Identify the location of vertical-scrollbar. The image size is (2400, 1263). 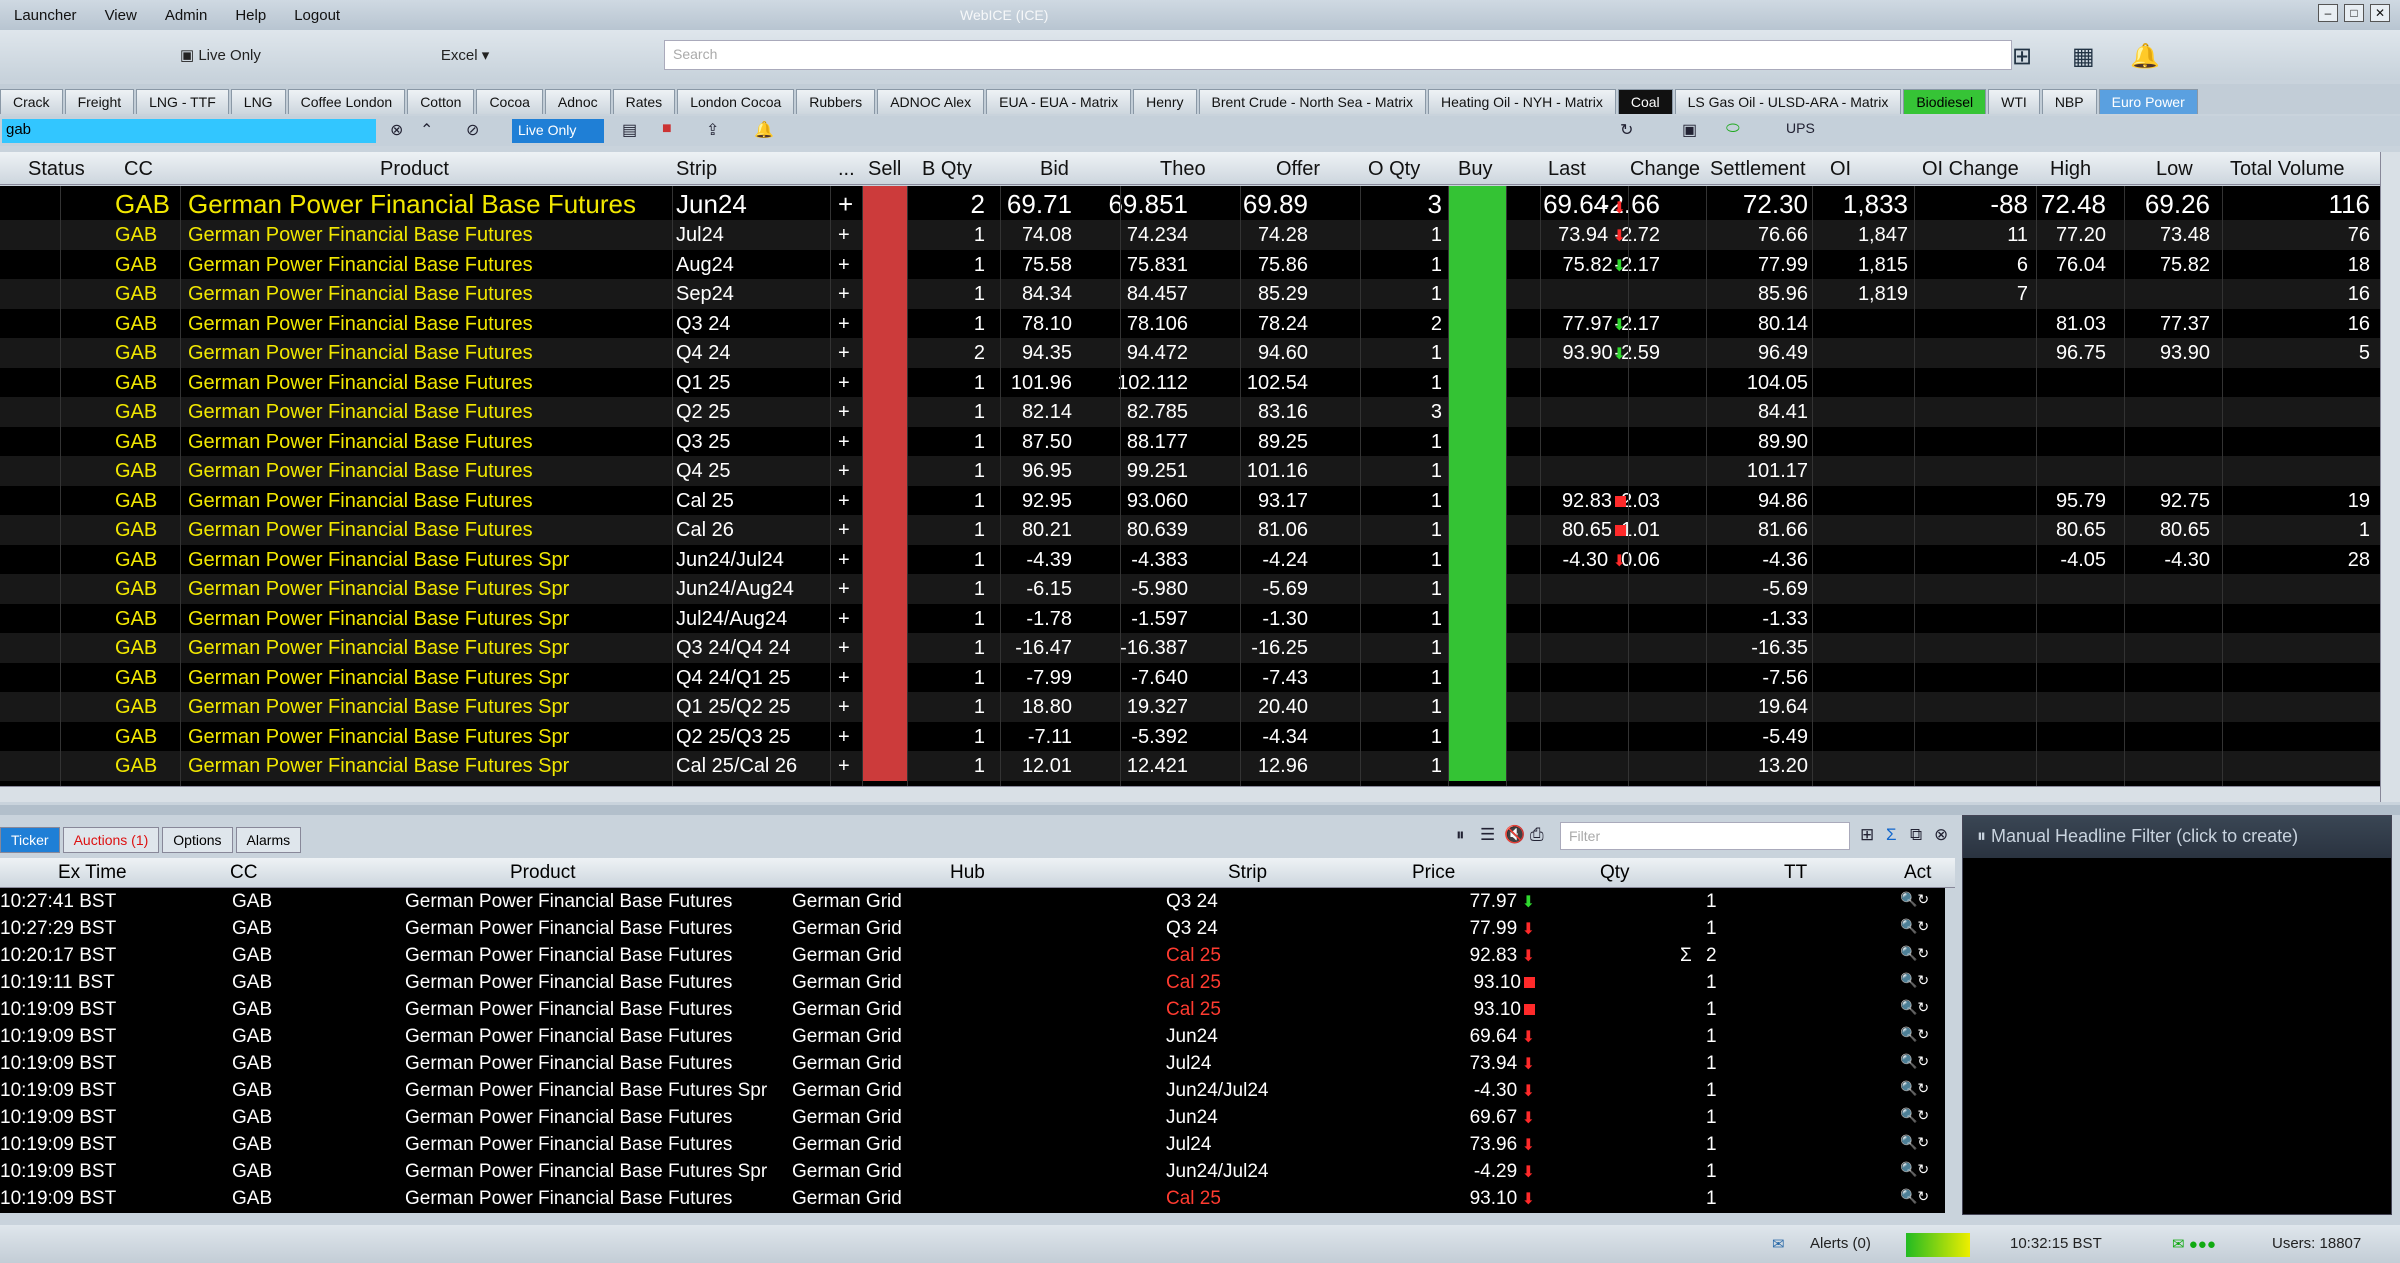
(2390, 477).